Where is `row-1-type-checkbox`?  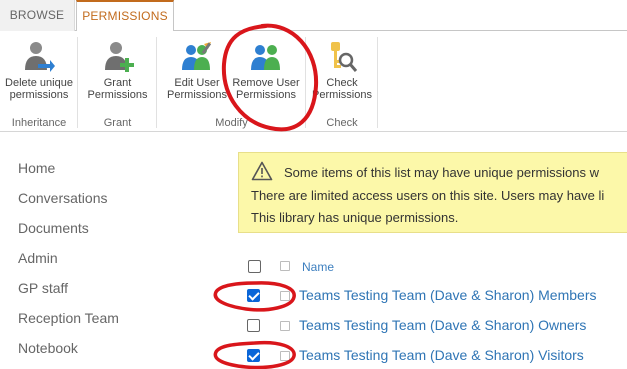
row-1-type-checkbox is located at coordinates (285, 296).